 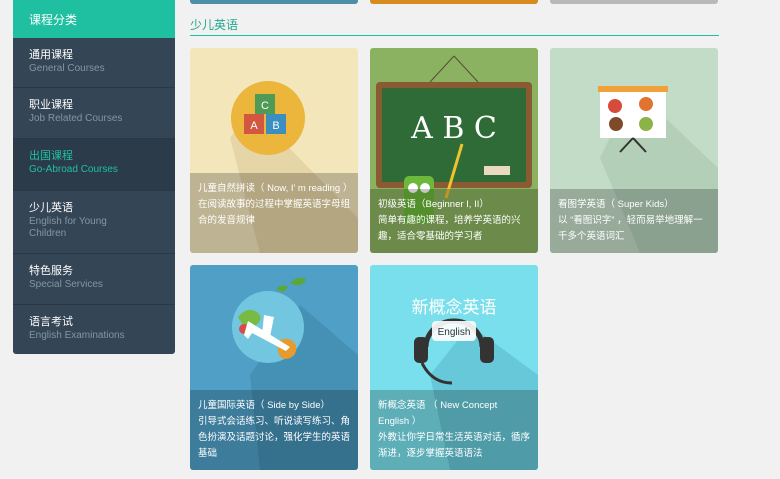 I want to click on sidebar-item-label: 职业课程, so click(x=51, y=105).